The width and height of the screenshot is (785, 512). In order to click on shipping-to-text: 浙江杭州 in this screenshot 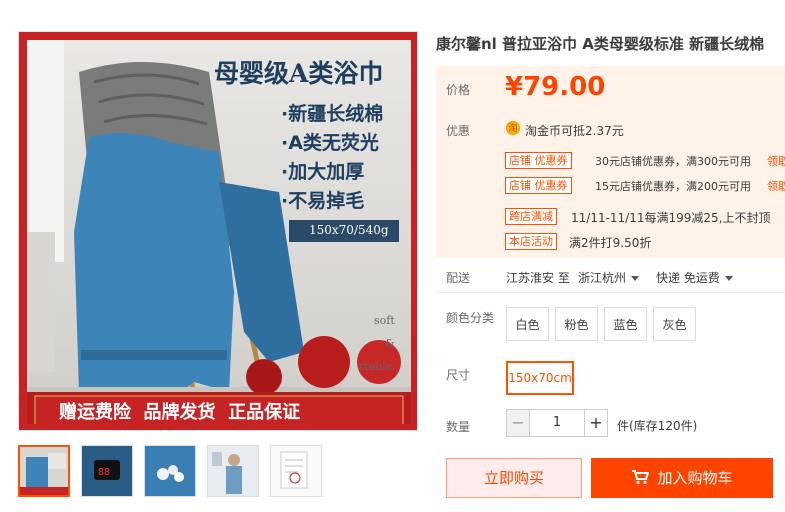, I will do `click(602, 278)`.